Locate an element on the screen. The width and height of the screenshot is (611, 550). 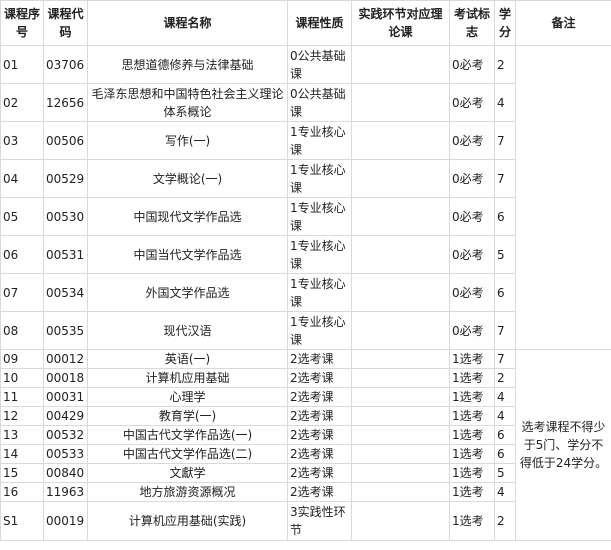
cell-course-code: 00019 is located at coordinates (65, 521).